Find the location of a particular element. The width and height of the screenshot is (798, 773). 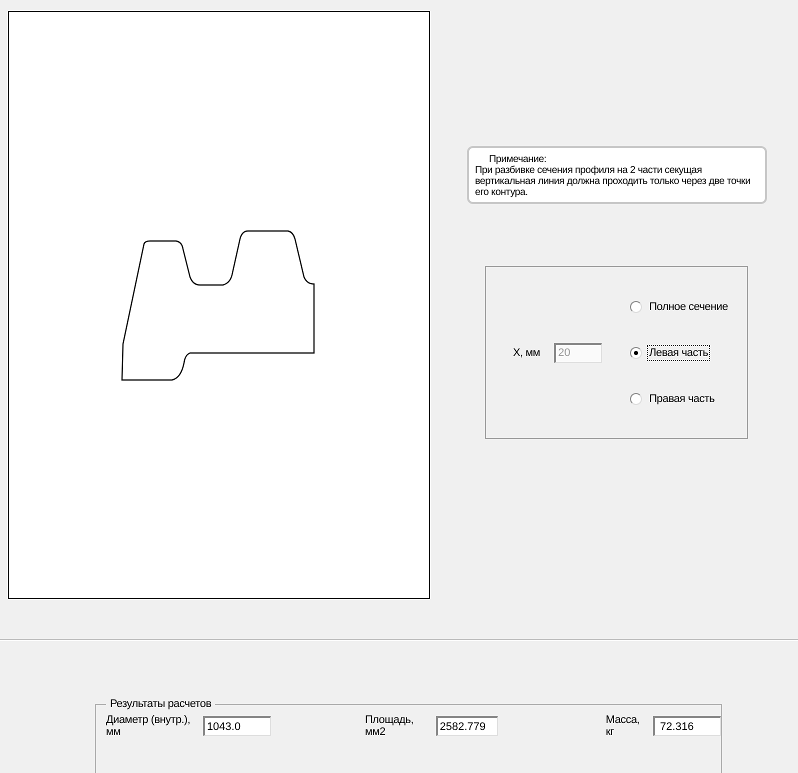

note-text: При разбивке сечения профиля на 2 части секущая вертикальная линия должна проходить только через две точки его контура. is located at coordinates (613, 181).